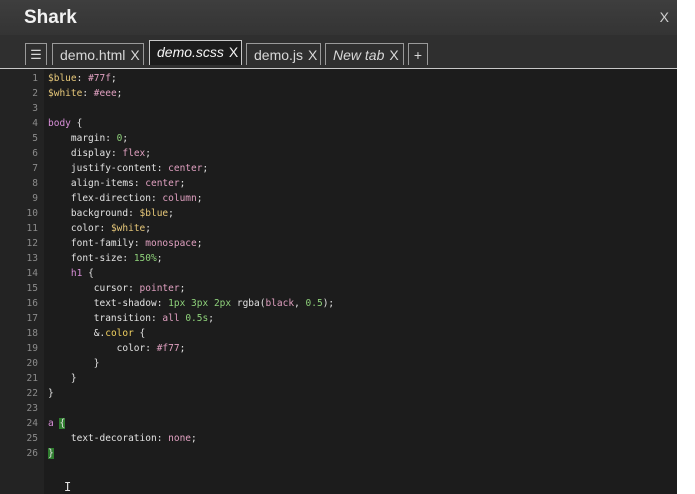 The width and height of the screenshot is (695, 494). What do you see at coordinates (35, 123) in the screenshot?
I see `line-number: 4` at bounding box center [35, 123].